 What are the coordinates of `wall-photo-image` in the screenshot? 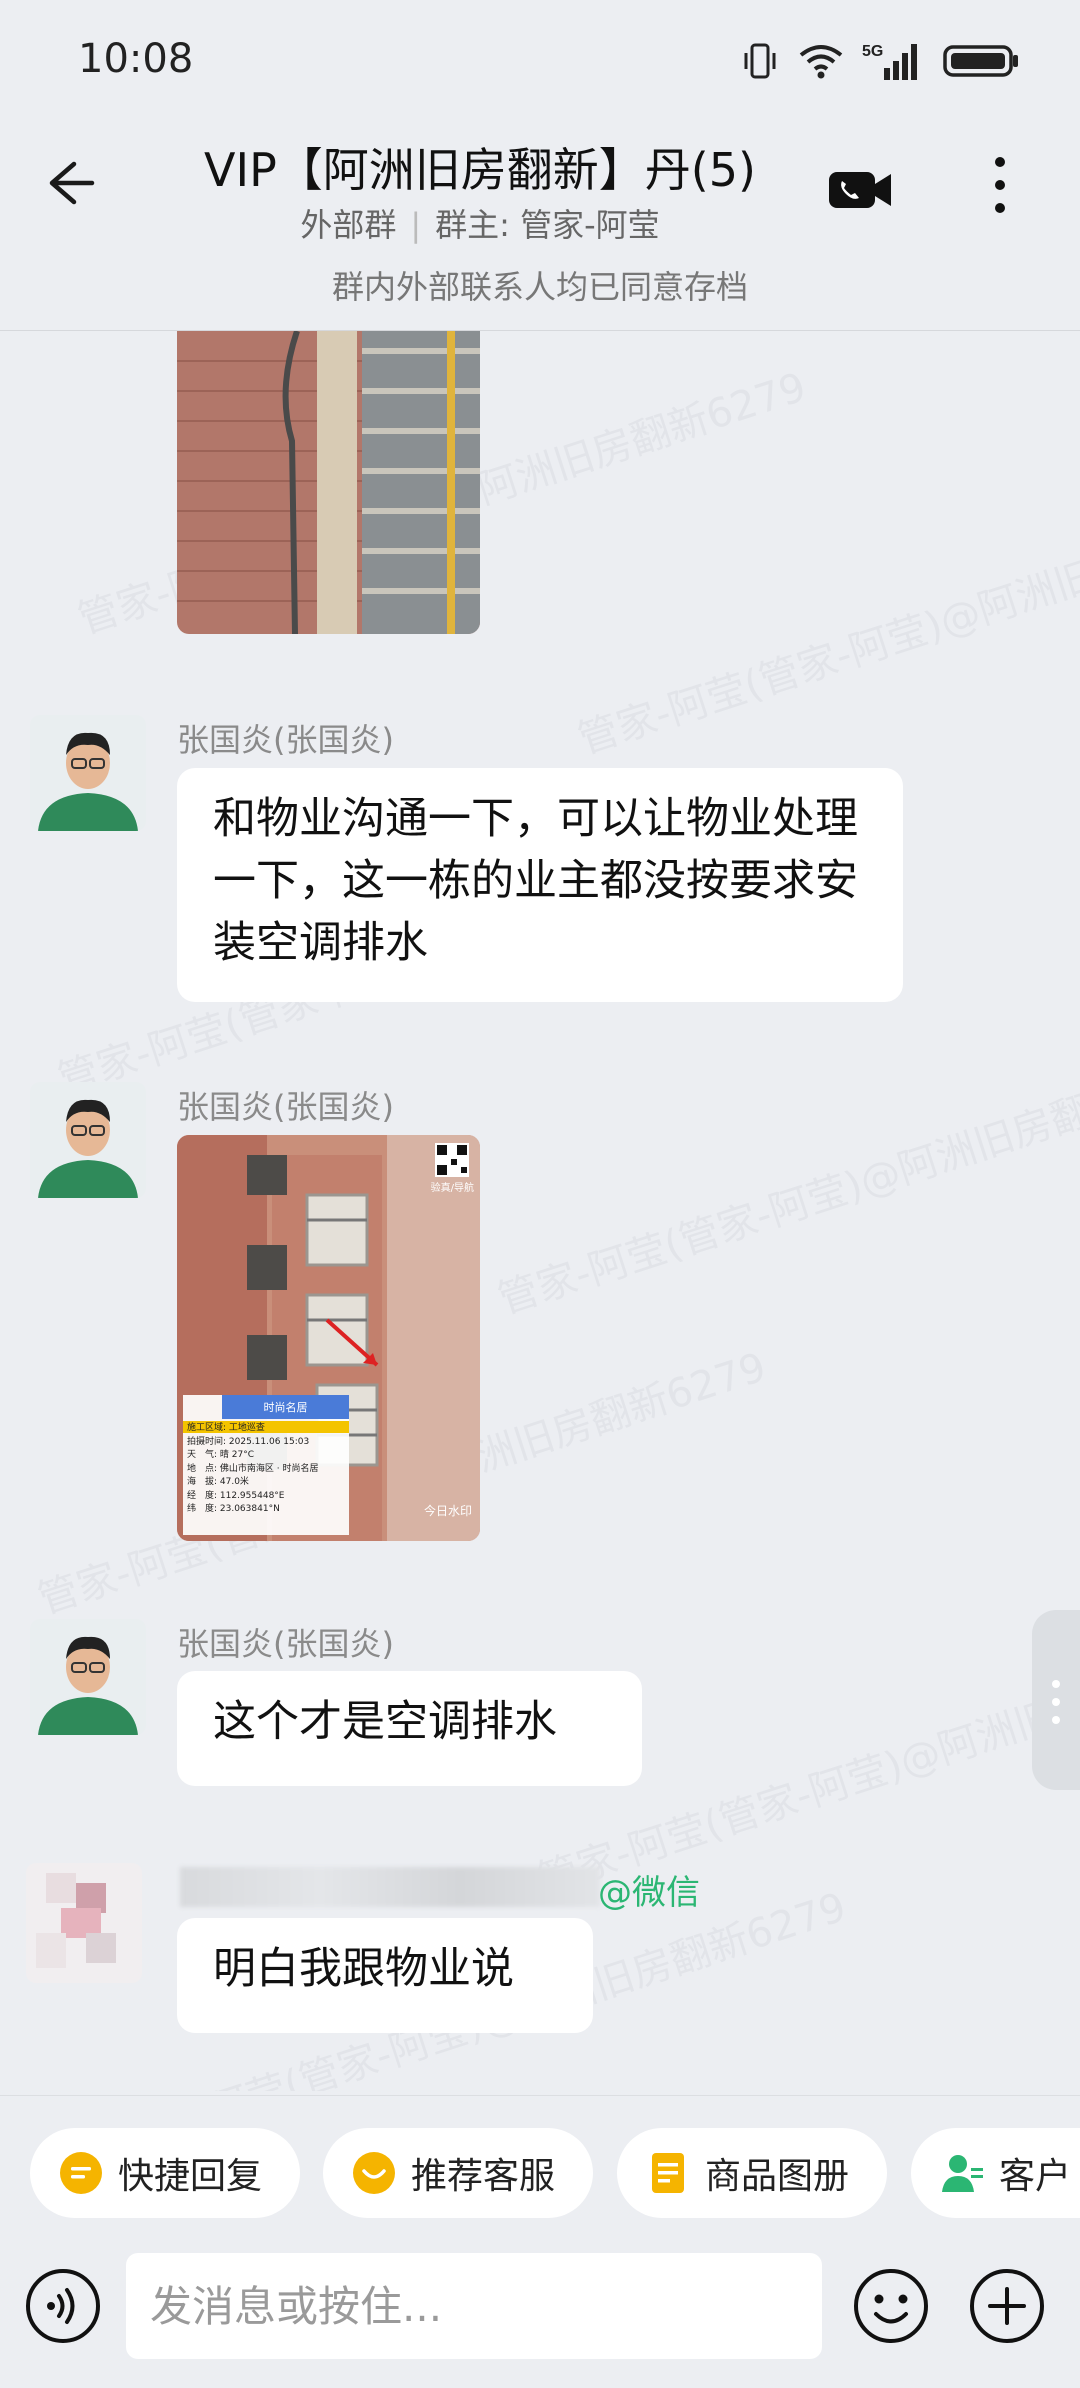 It's located at (328, 482).